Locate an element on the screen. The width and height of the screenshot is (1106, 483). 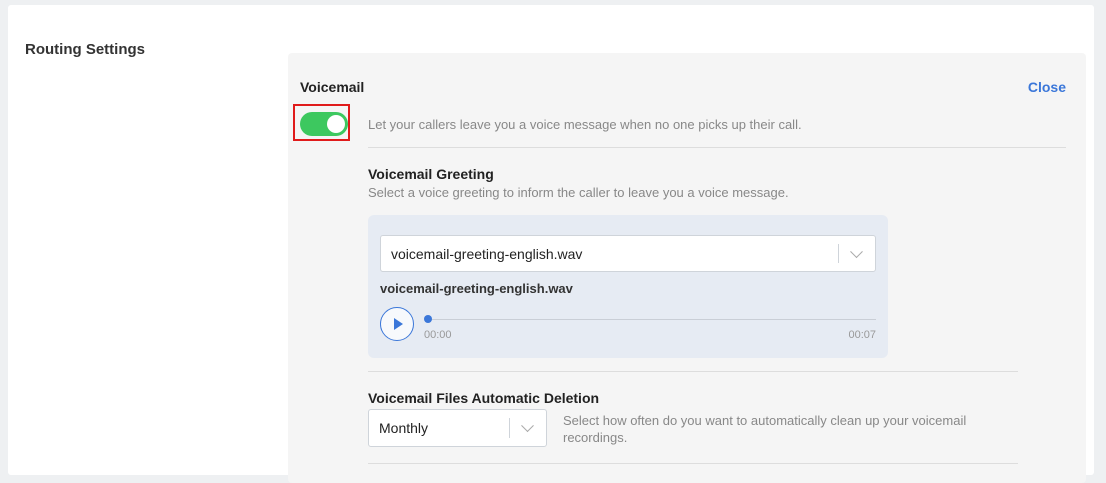
close-link: Close is located at coordinates (1047, 87).